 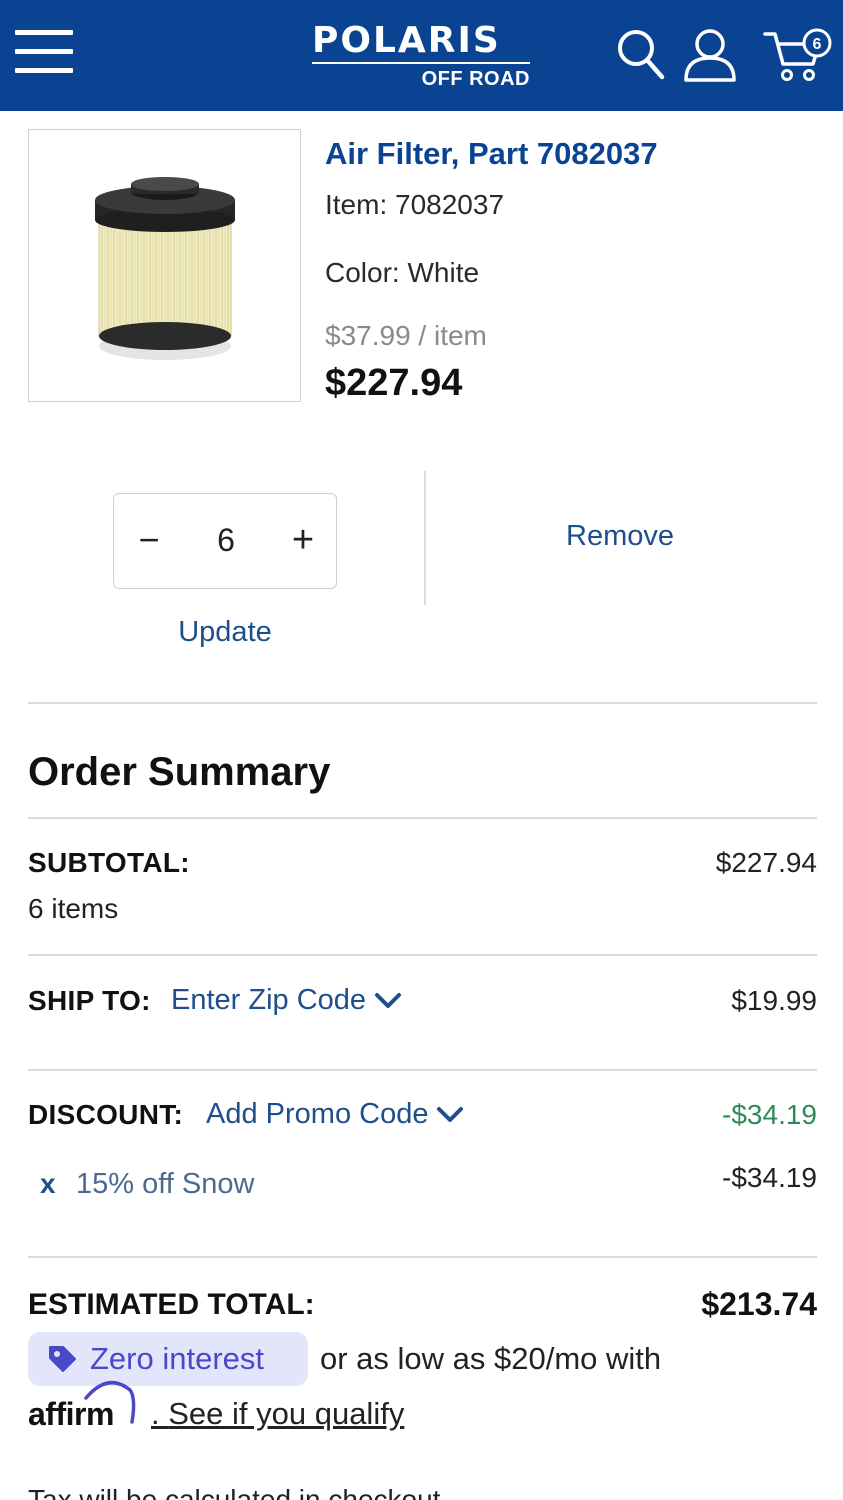 What do you see at coordinates (406, 335) in the screenshot?
I see `product-unit-price: $37.99 / item` at bounding box center [406, 335].